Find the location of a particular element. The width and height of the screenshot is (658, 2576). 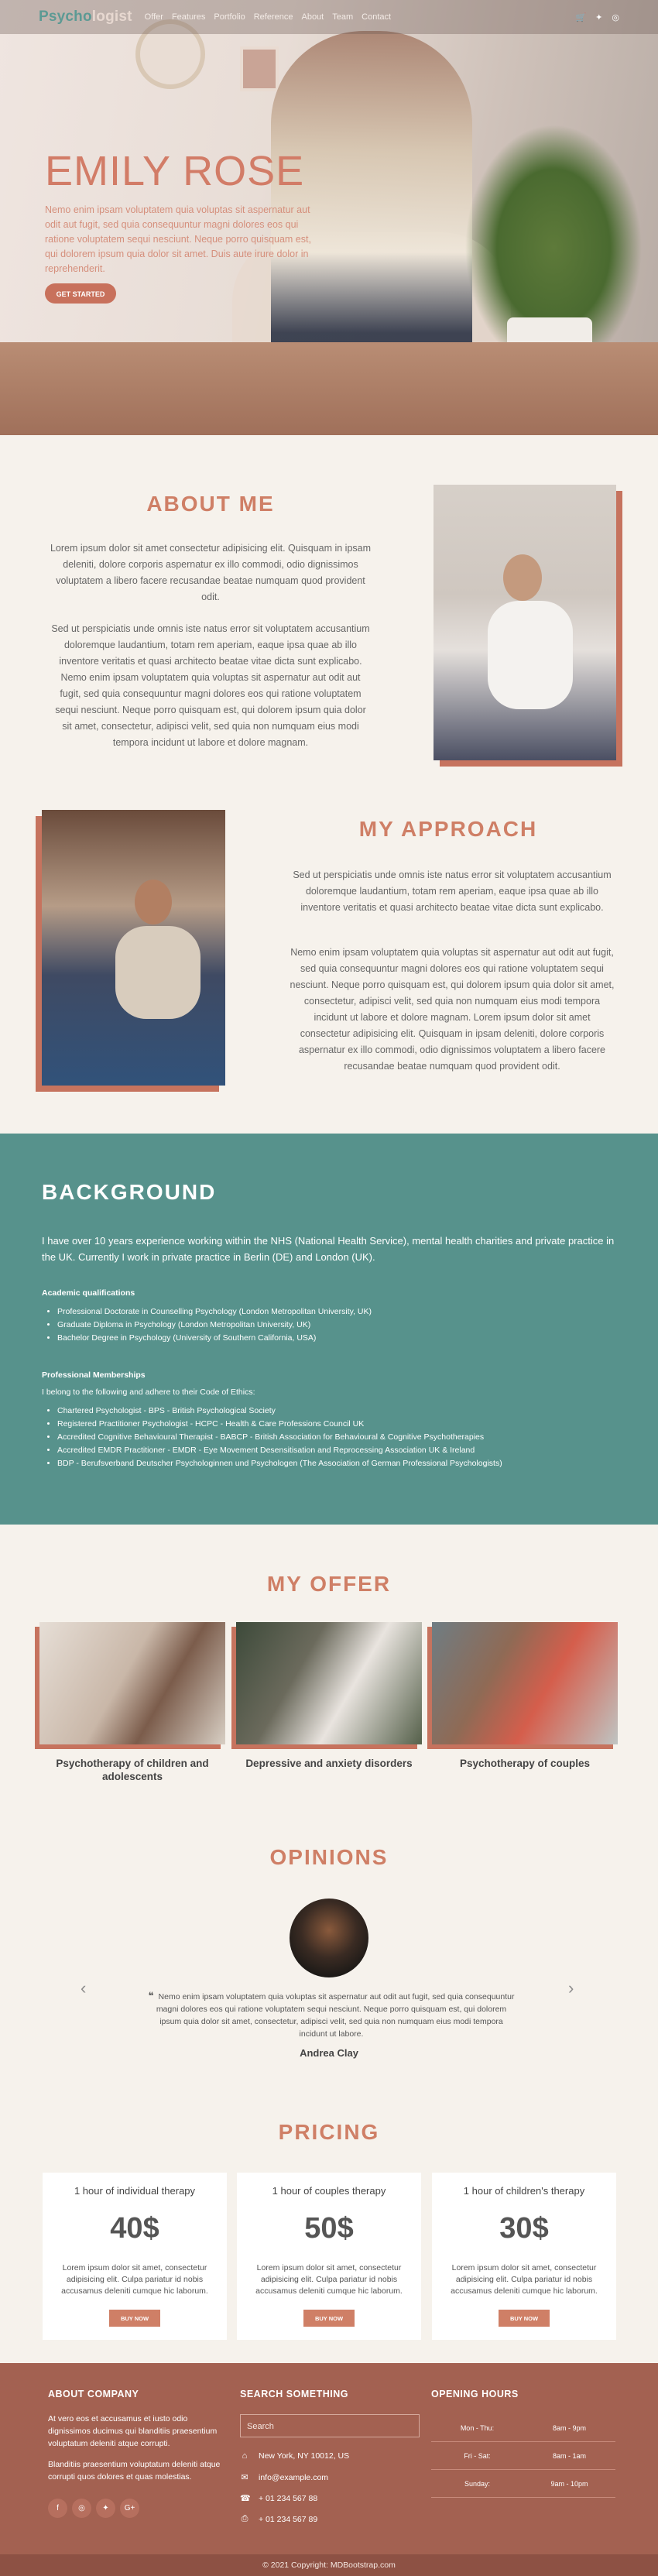

plan-name: 1 hour of individual therapy is located at coordinates (135, 2191).